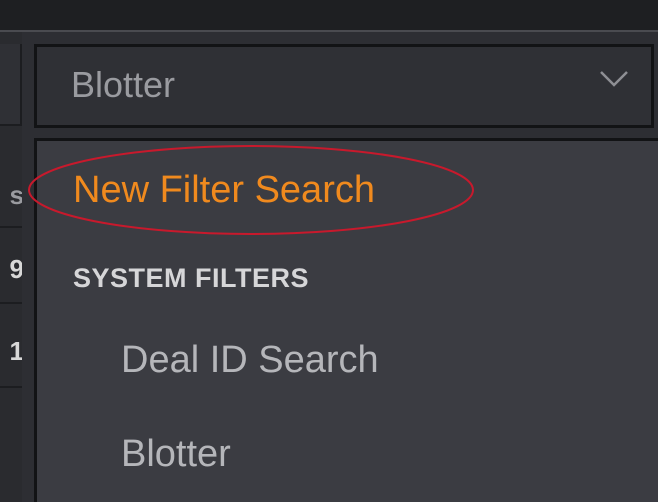 This screenshot has height=502, width=658. I want to click on left-adjacent-field, so click(11, 85).